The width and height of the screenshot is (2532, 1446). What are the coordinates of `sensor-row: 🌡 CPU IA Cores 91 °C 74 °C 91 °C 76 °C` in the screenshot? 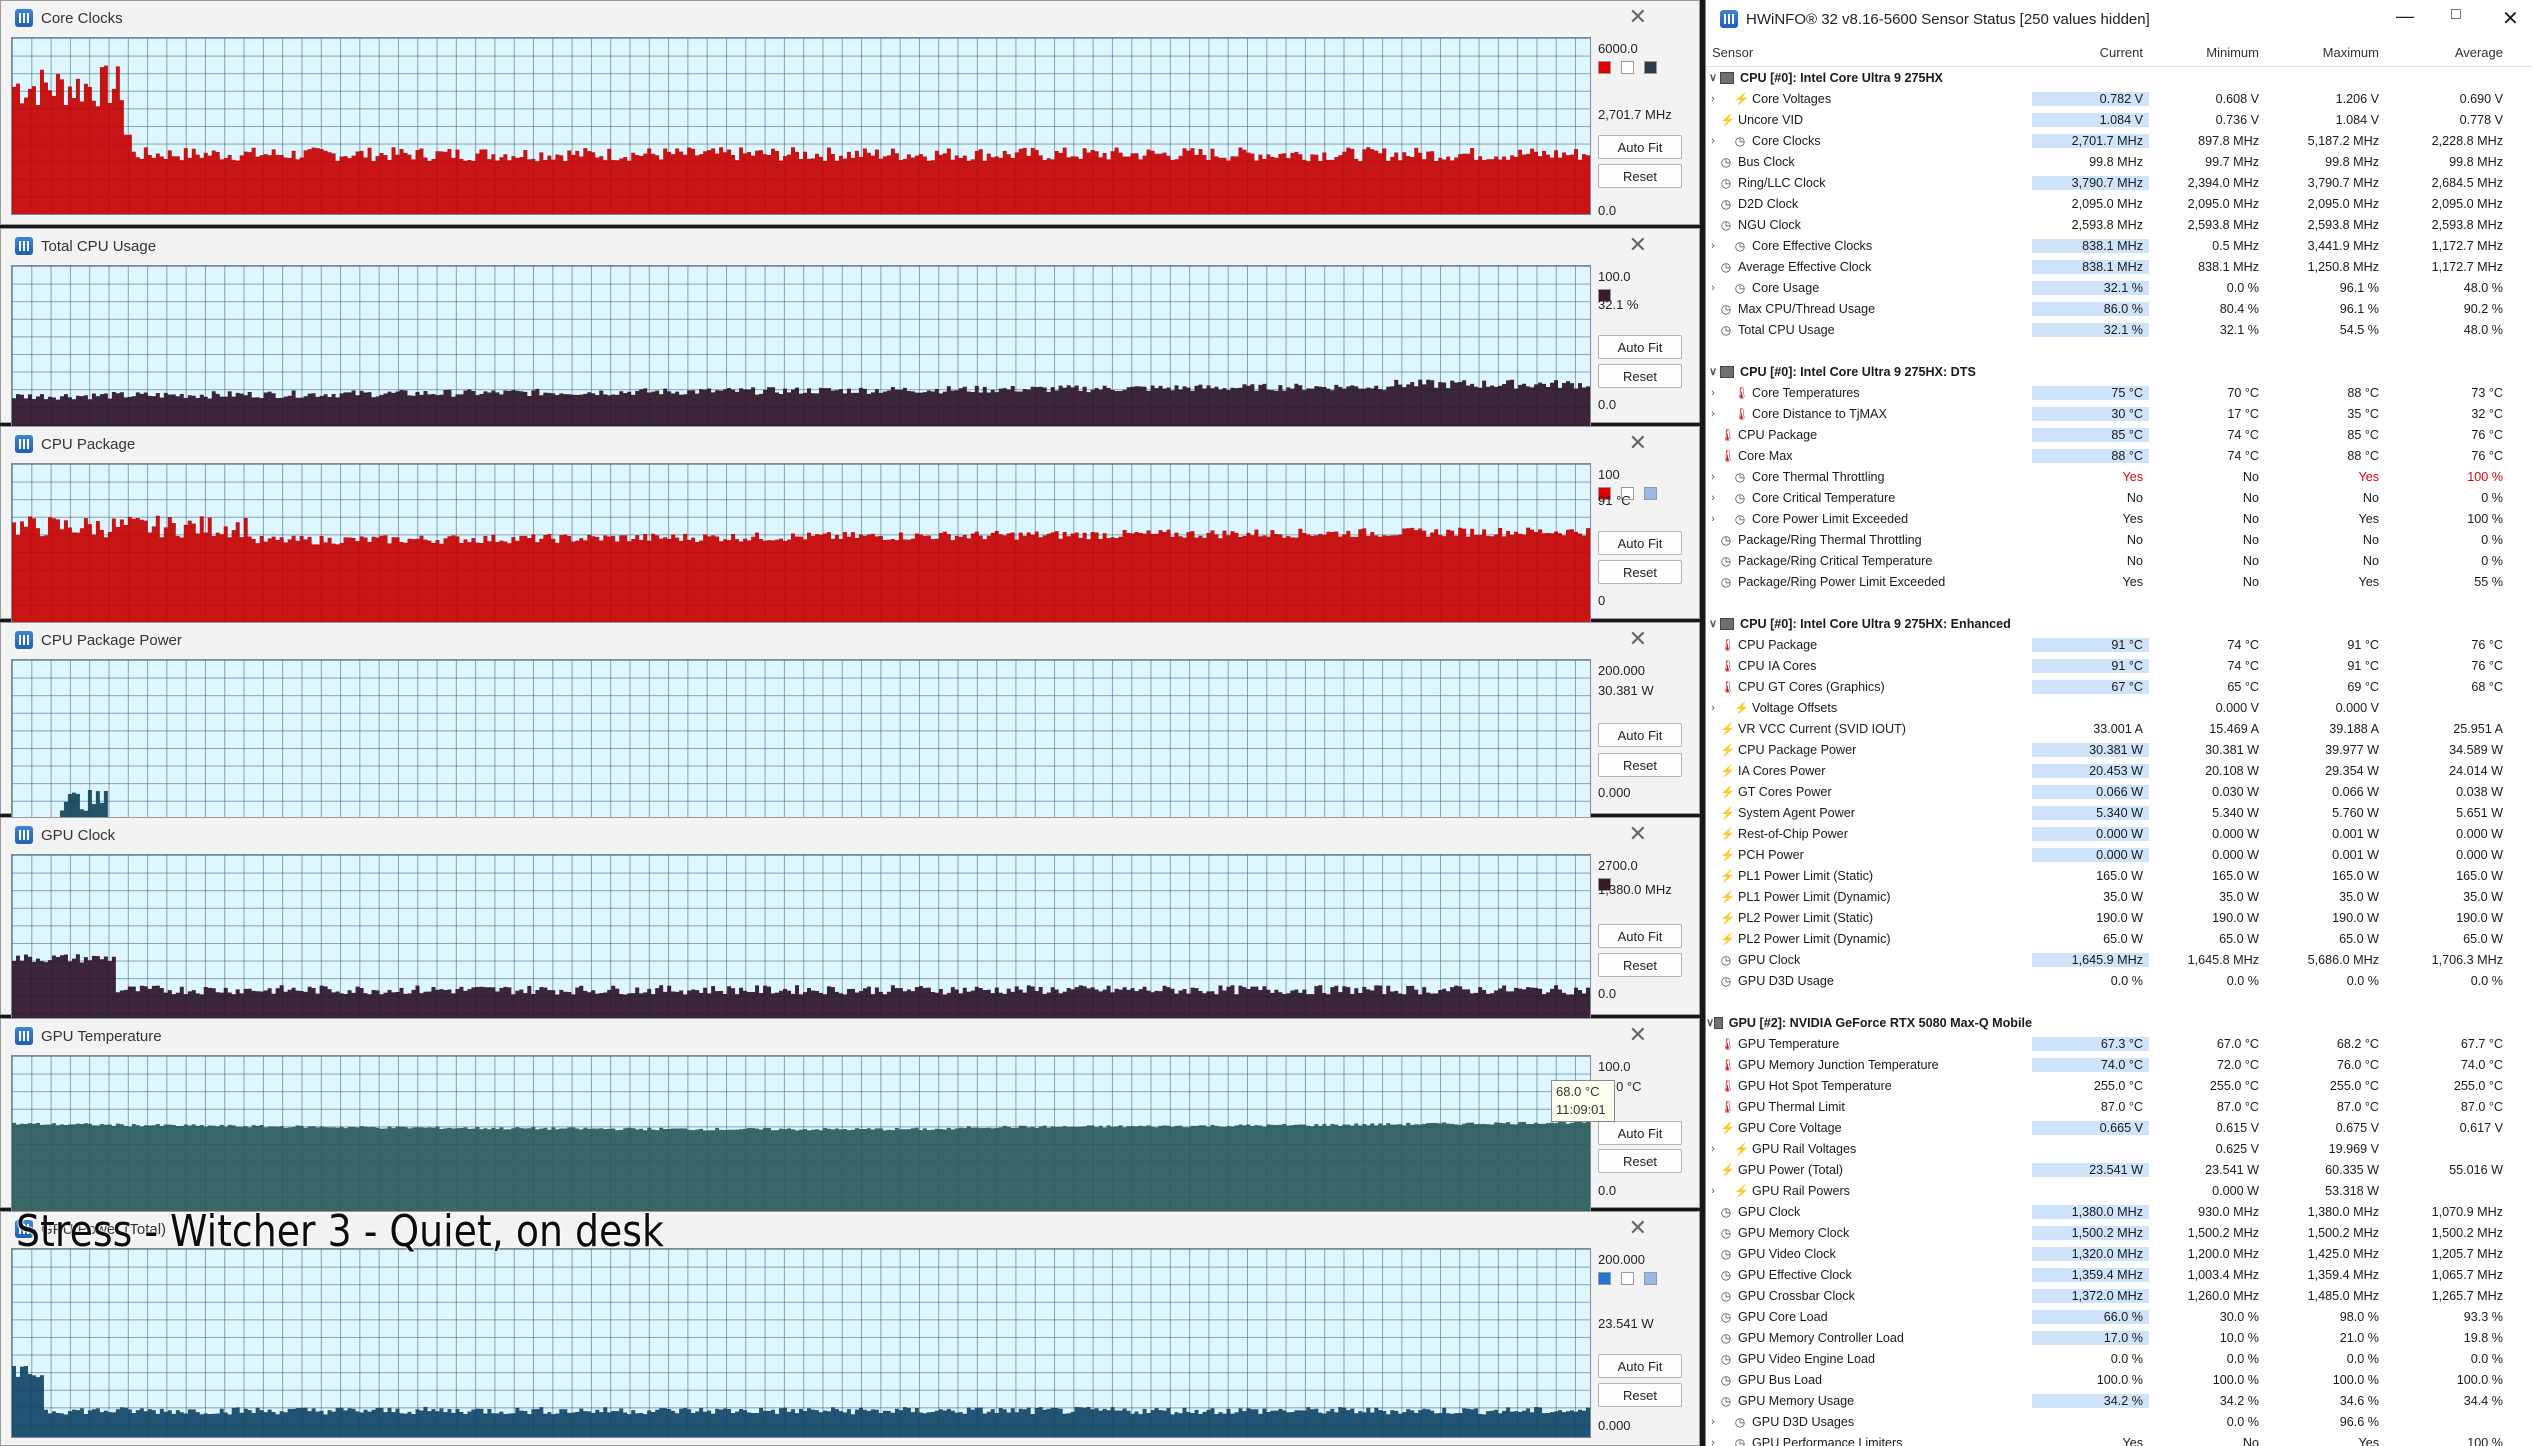 It's located at (2119, 665).